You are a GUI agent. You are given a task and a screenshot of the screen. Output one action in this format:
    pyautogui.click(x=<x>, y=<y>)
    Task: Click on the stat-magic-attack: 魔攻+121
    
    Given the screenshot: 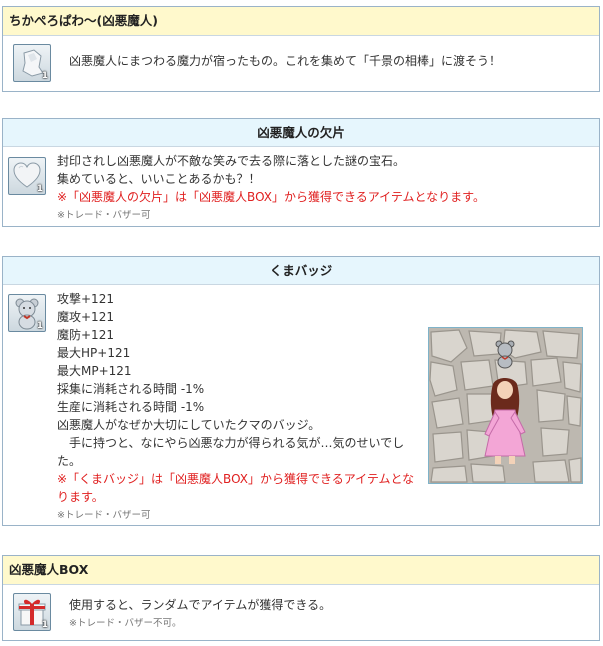 What is the action you would take?
    pyautogui.click(x=85, y=317)
    